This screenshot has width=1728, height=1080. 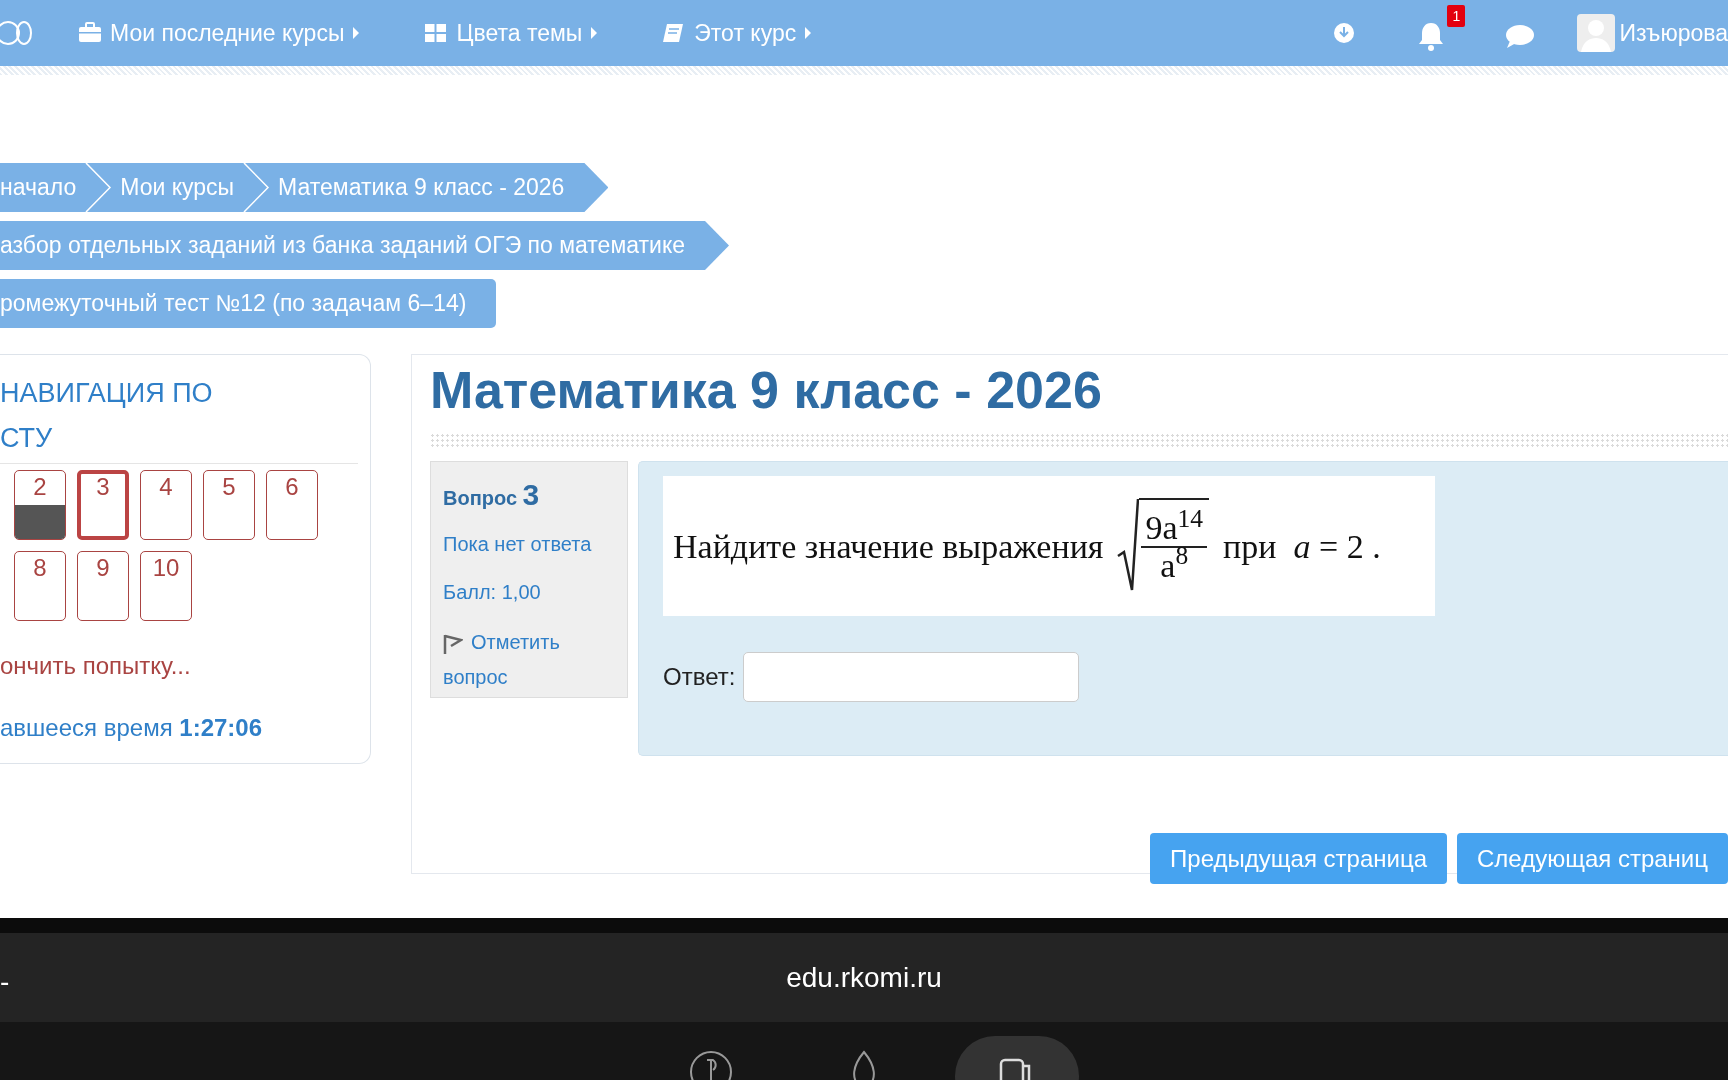 I want to click on question-number: Вопрос 3, so click(x=492, y=495).